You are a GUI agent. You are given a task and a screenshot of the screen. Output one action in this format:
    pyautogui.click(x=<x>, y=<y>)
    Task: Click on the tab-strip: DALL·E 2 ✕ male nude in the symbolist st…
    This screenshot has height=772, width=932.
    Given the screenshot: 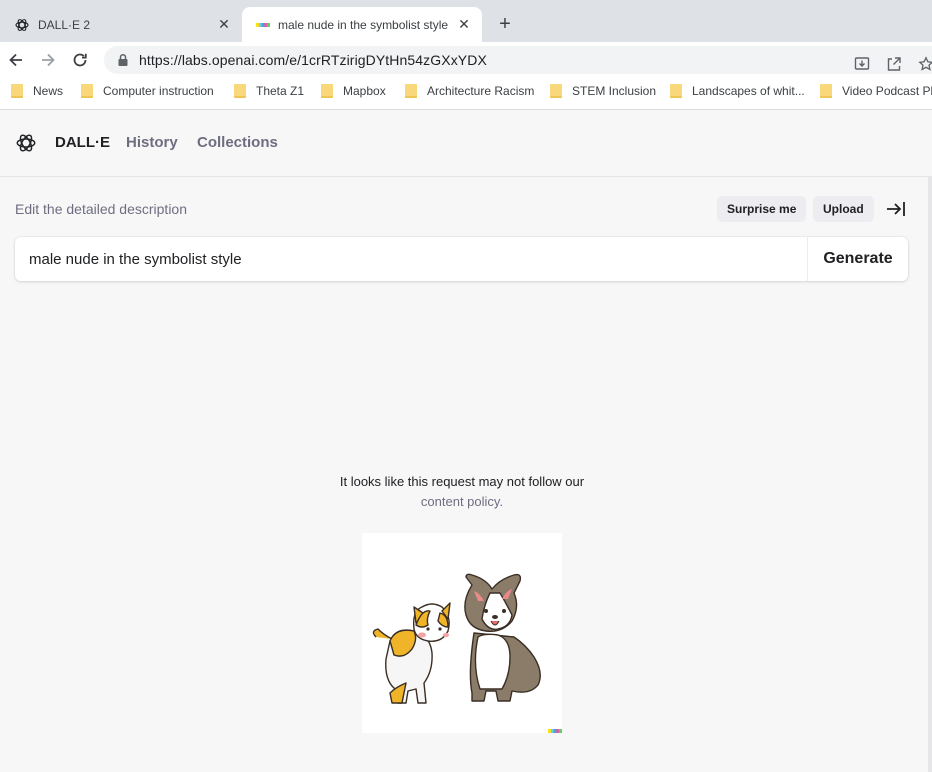 What is the action you would take?
    pyautogui.click(x=466, y=21)
    